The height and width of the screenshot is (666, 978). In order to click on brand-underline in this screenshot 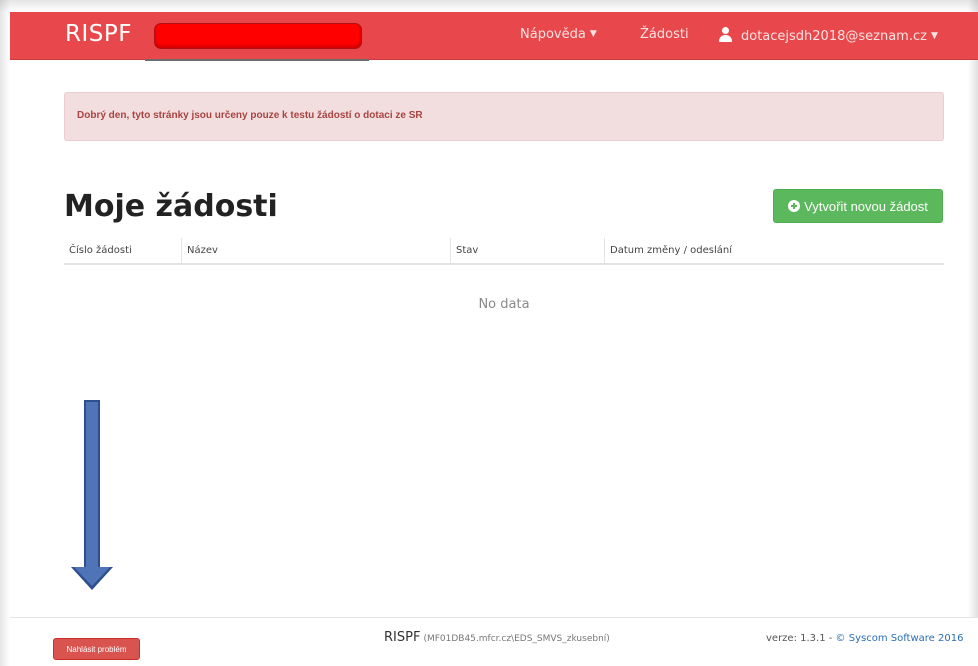, I will do `click(257, 60)`.